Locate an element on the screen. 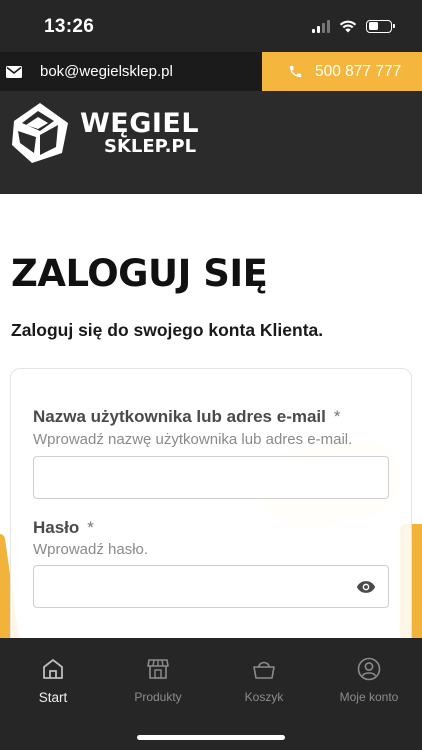 The height and width of the screenshot is (750, 422). basket-icon is located at coordinates (264, 670).